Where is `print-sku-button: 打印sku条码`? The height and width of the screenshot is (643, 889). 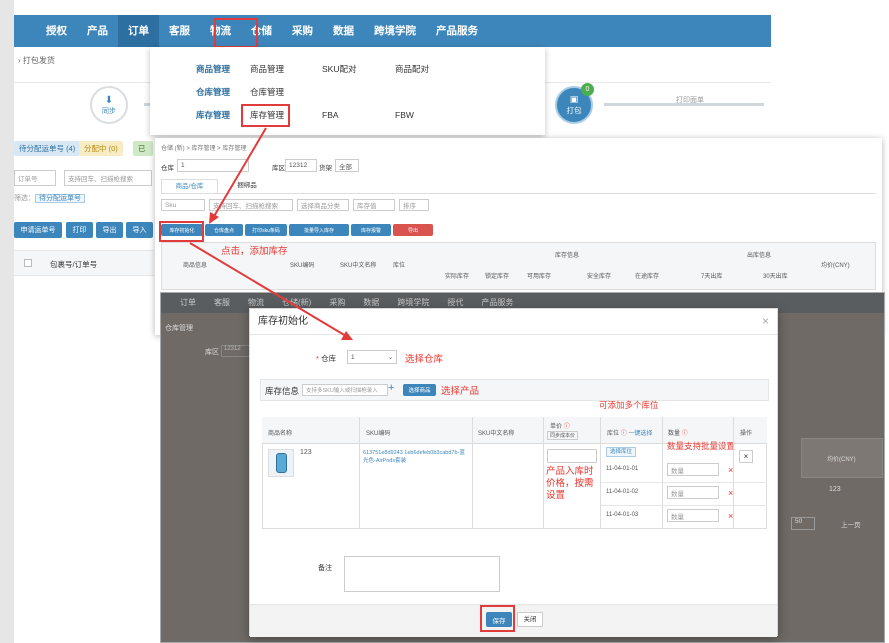
print-sku-button: 打印sku条码 is located at coordinates (266, 230).